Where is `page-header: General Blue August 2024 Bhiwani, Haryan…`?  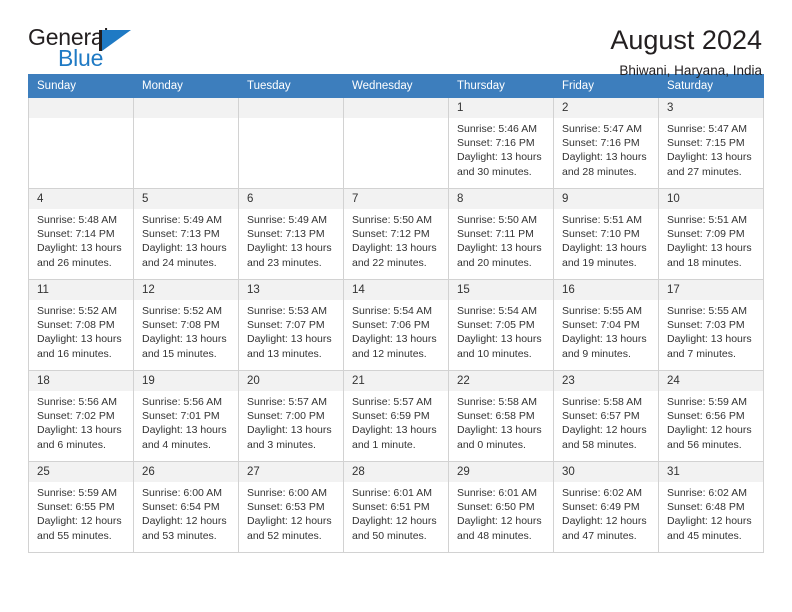
page-header: General Blue August 2024 Bhiwani, Haryan… is located at coordinates (396, 39).